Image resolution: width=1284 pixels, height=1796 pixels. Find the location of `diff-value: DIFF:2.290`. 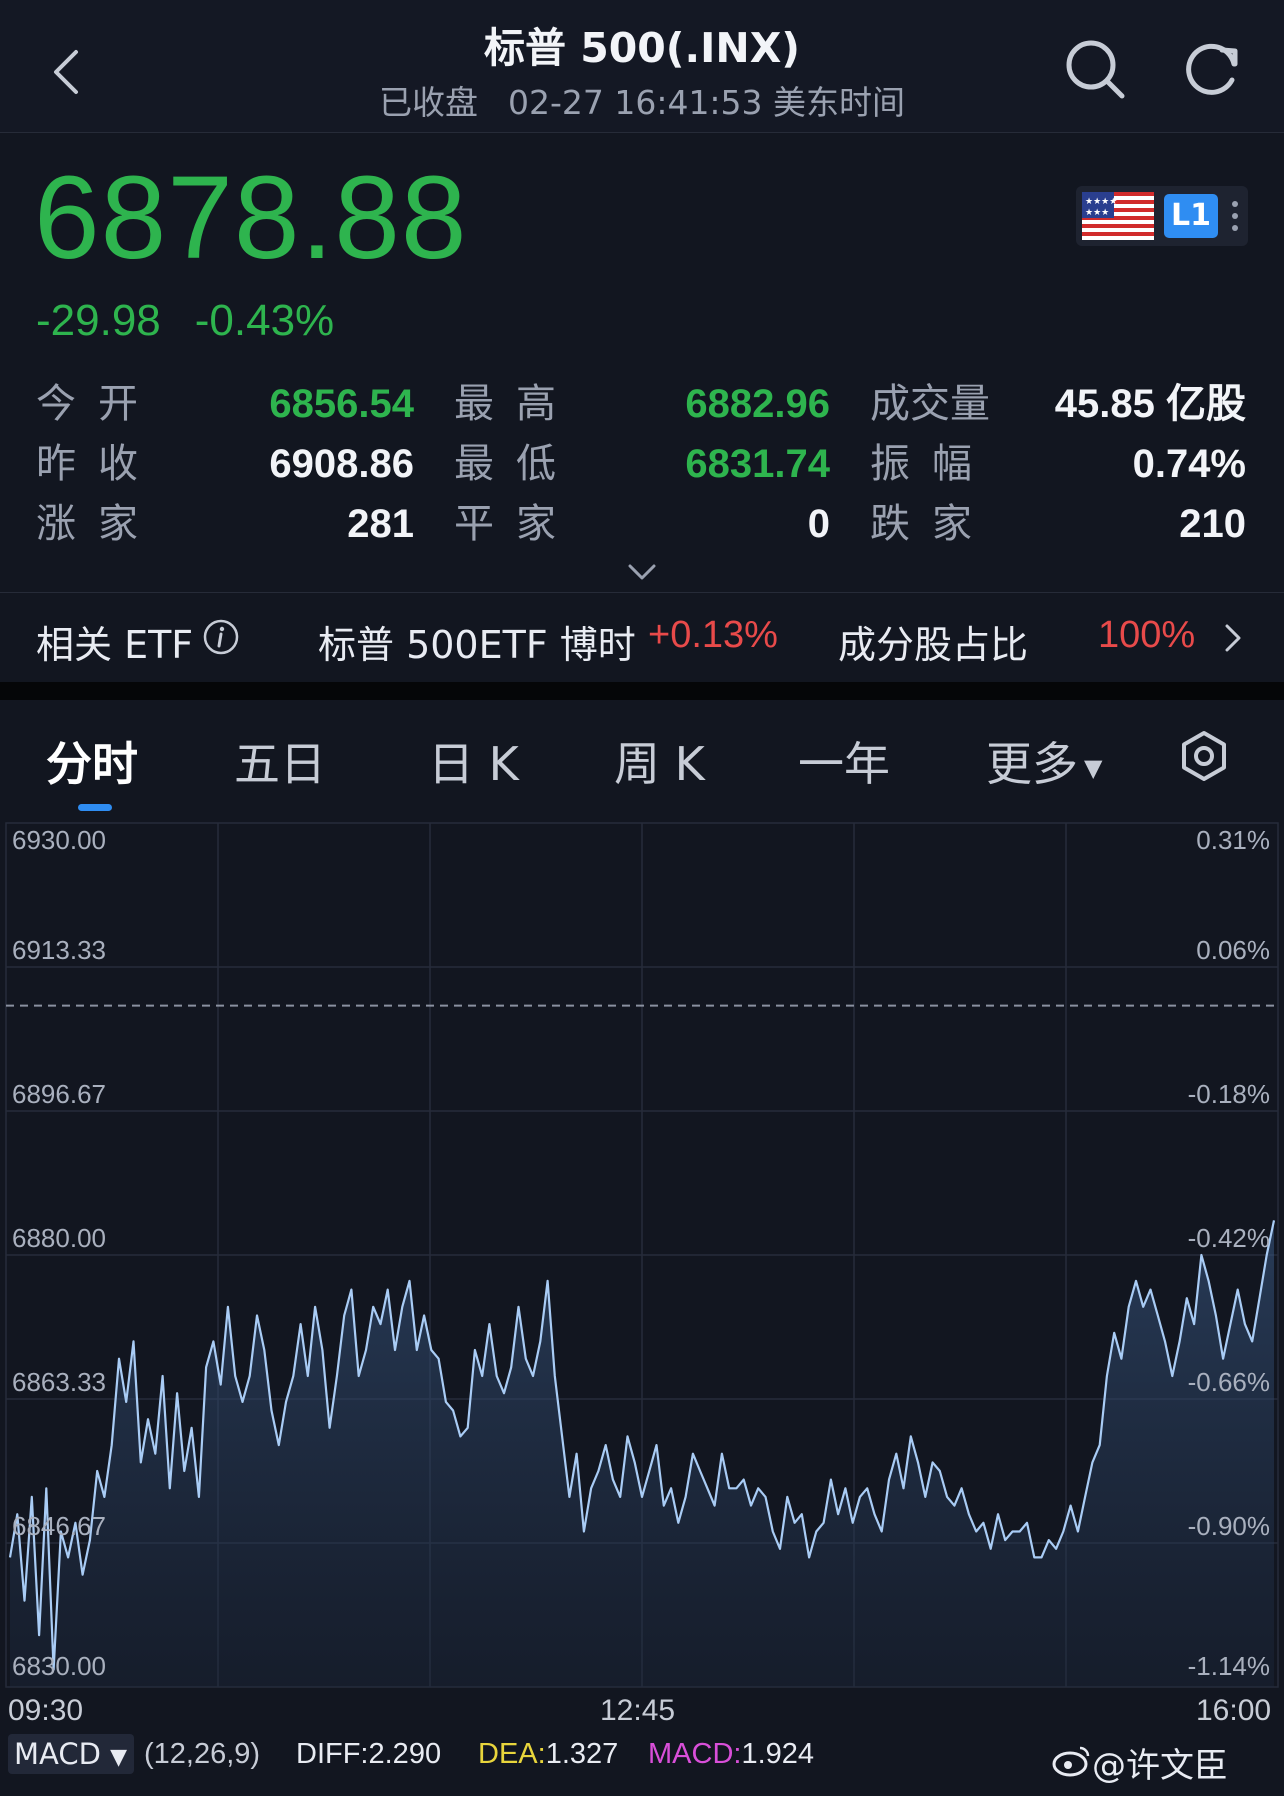

diff-value: DIFF:2.290 is located at coordinates (369, 1754).